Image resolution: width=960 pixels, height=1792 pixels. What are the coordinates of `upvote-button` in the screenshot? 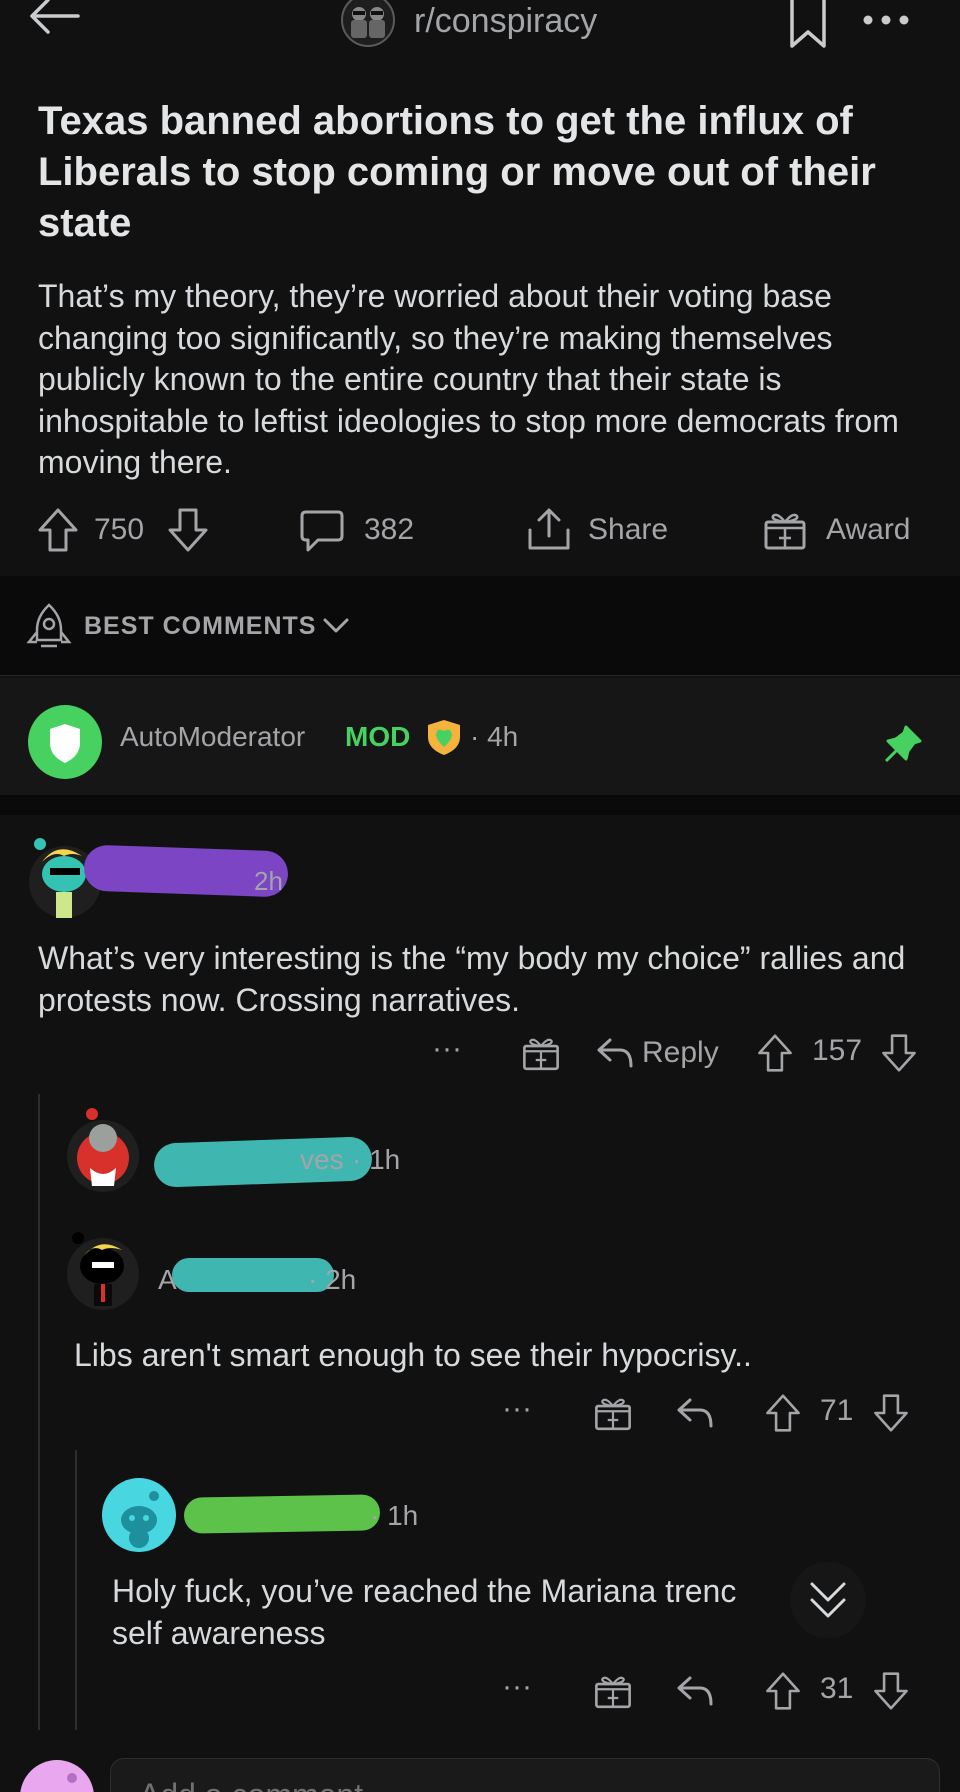 It's located at (58, 530).